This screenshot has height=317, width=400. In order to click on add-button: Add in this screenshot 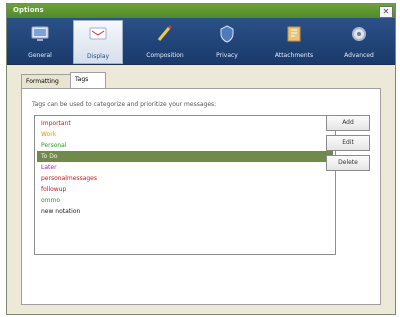, I will do `click(348, 123)`.